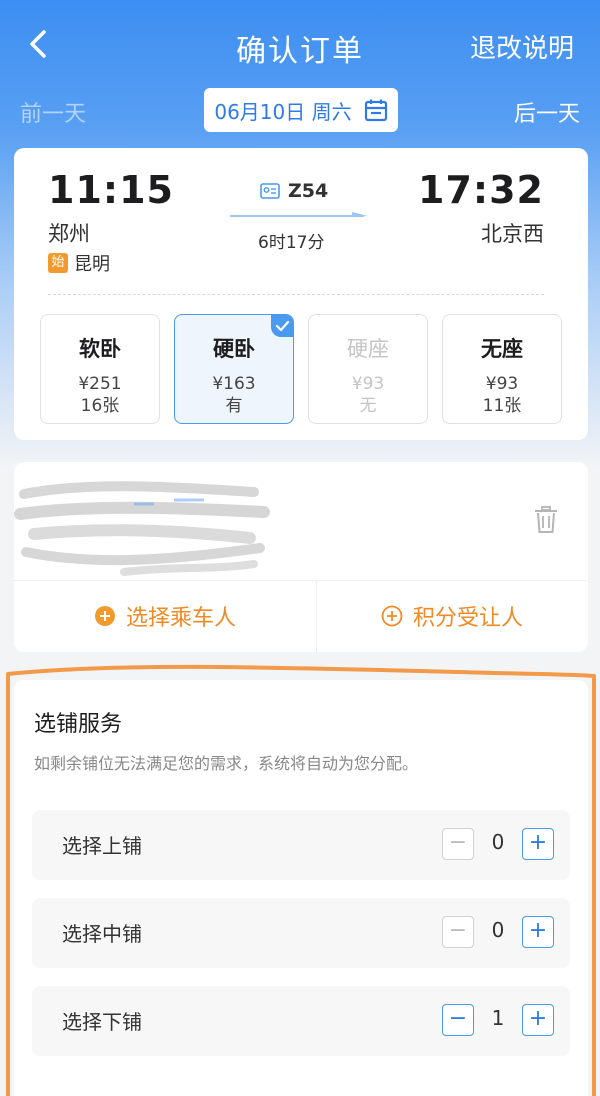  What do you see at coordinates (498, 1018) in the screenshot?
I see `berth-count: 1` at bounding box center [498, 1018].